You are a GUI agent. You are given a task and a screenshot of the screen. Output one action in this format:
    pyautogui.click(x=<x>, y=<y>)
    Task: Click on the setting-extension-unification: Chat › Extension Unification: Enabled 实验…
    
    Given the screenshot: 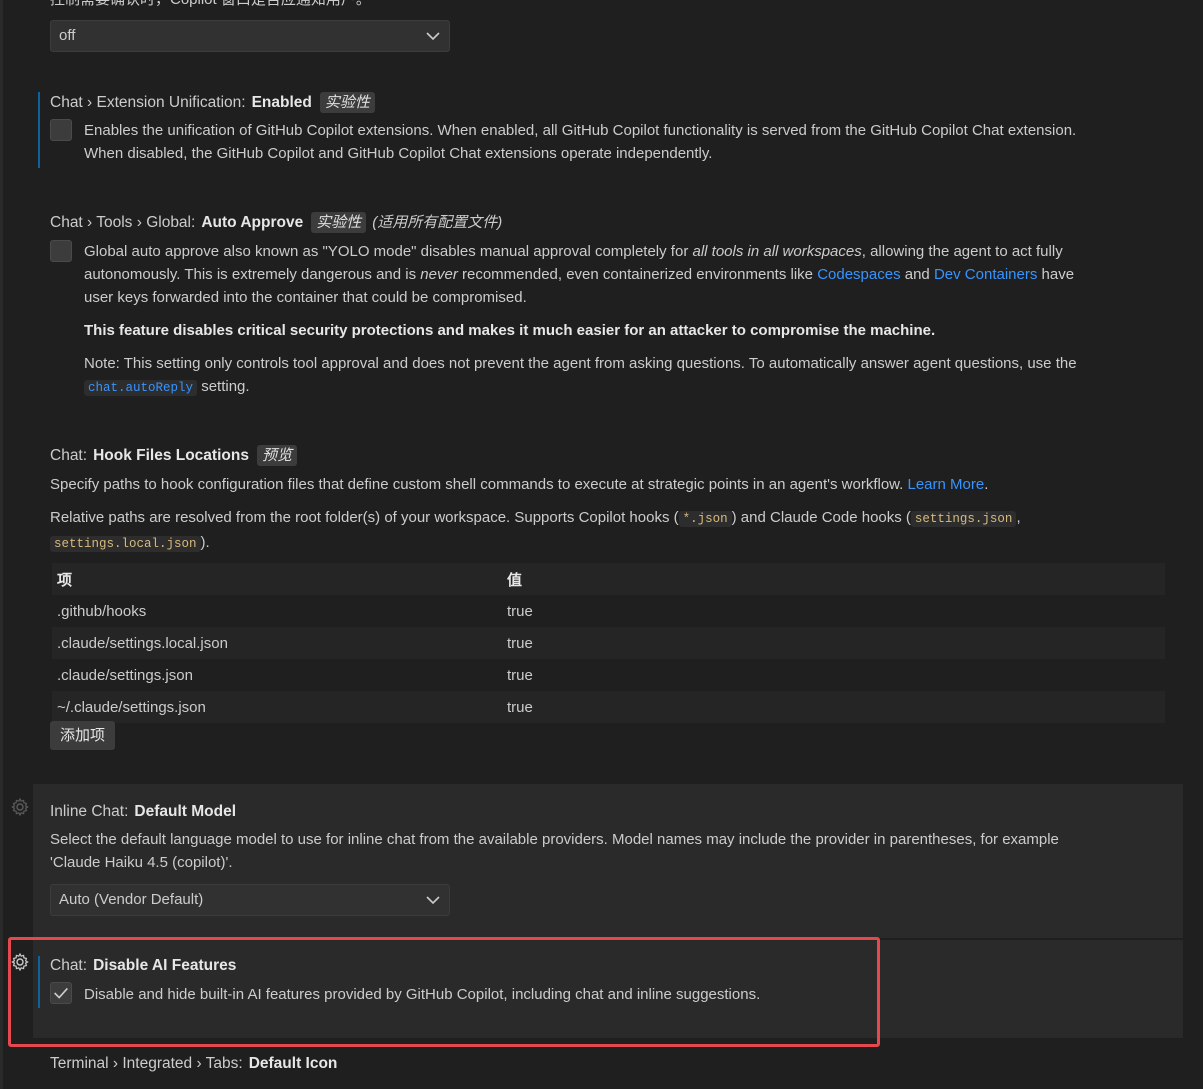 What is the action you would take?
    pyautogui.click(x=608, y=130)
    